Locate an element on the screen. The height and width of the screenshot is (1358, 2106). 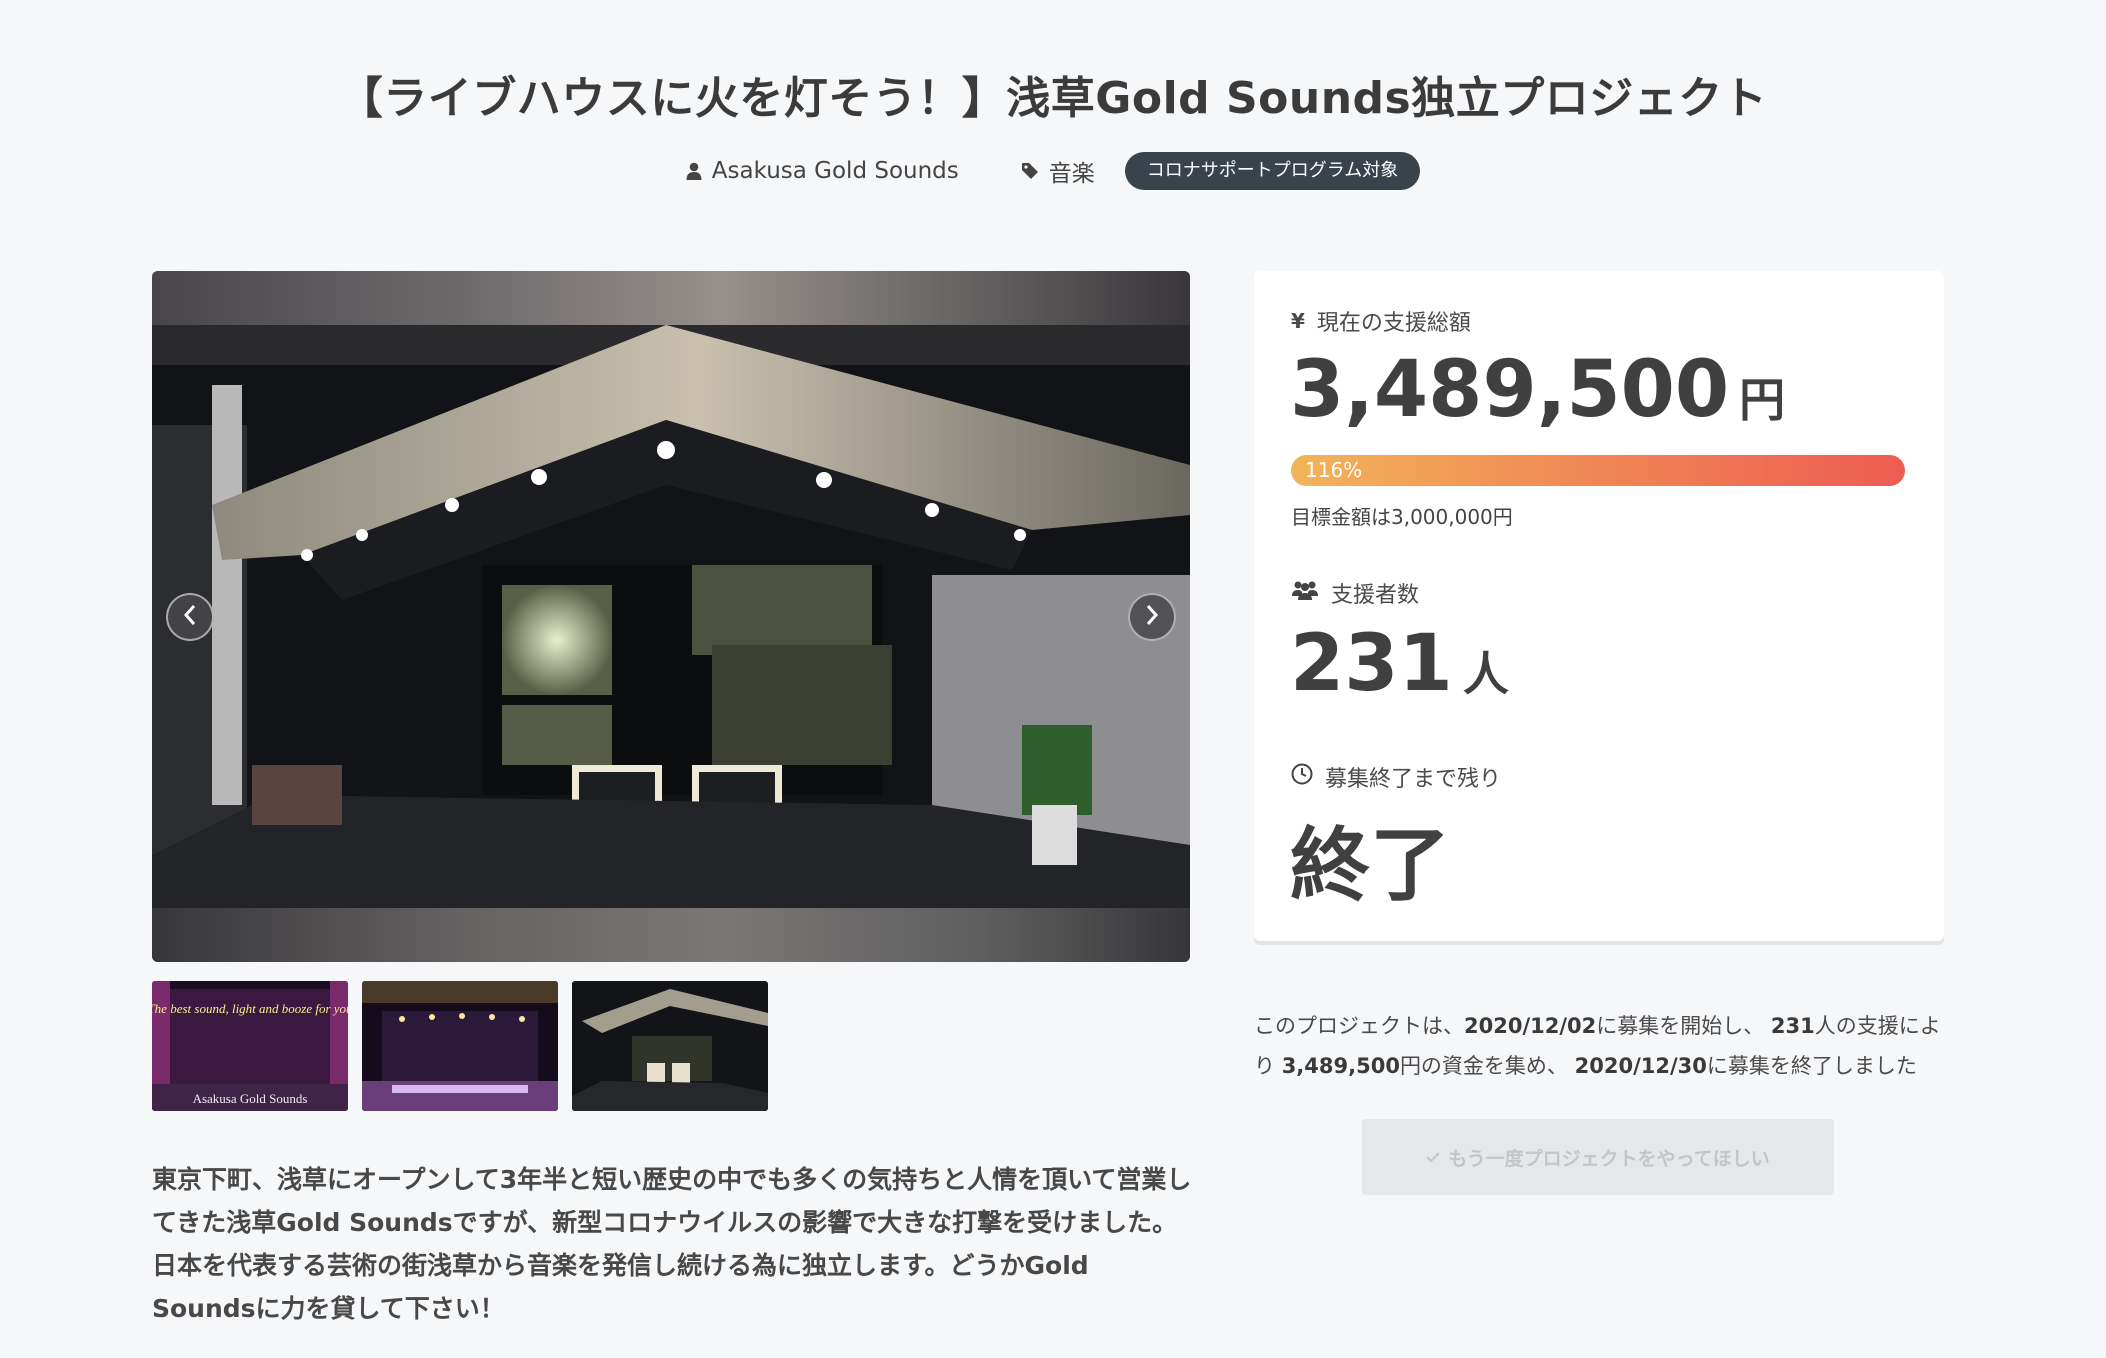
summary-text-1: このプロジェクトは、 is located at coordinates (1359, 1026).